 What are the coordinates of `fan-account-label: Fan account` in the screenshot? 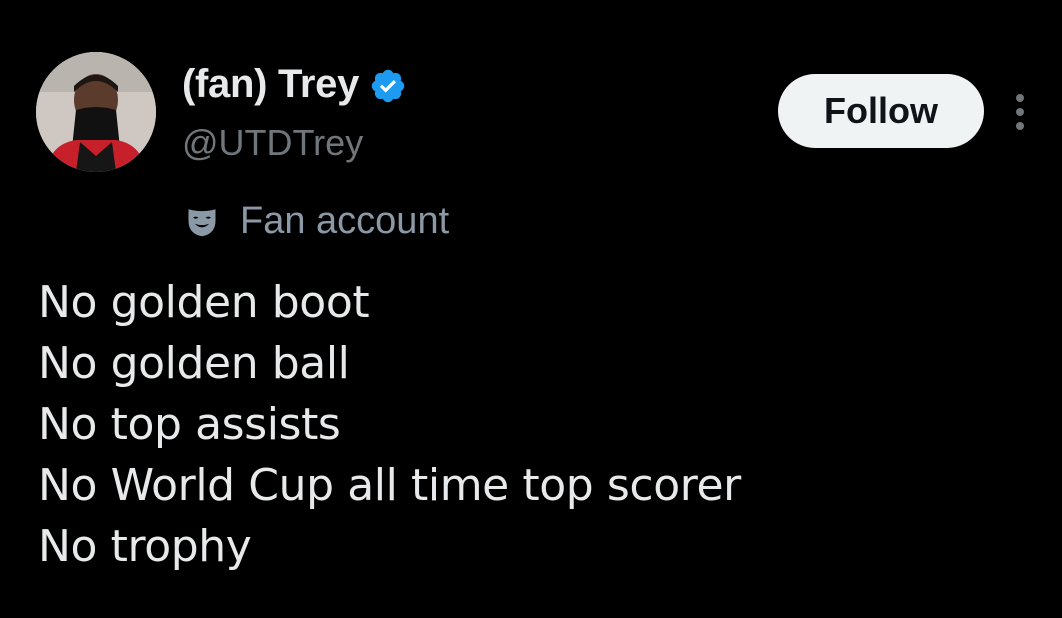 It's located at (316, 221).